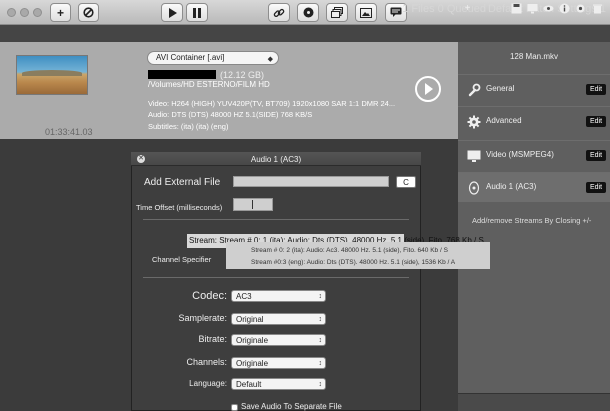  What do you see at coordinates (141, 159) in the screenshot?
I see `close-icon: ✕` at bounding box center [141, 159].